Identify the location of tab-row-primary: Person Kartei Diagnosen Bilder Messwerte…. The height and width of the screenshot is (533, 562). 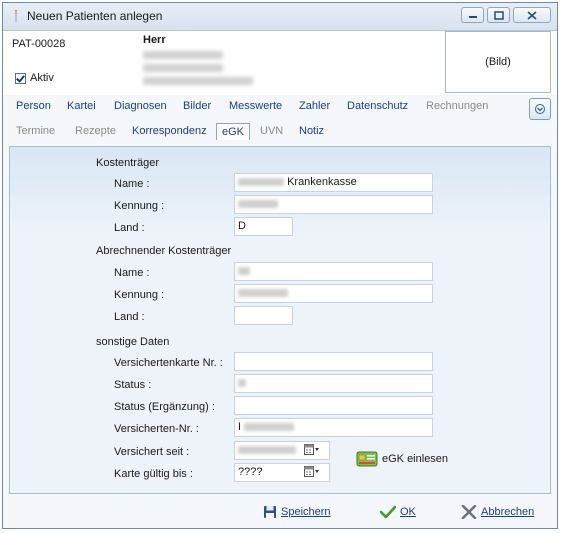
(280, 111).